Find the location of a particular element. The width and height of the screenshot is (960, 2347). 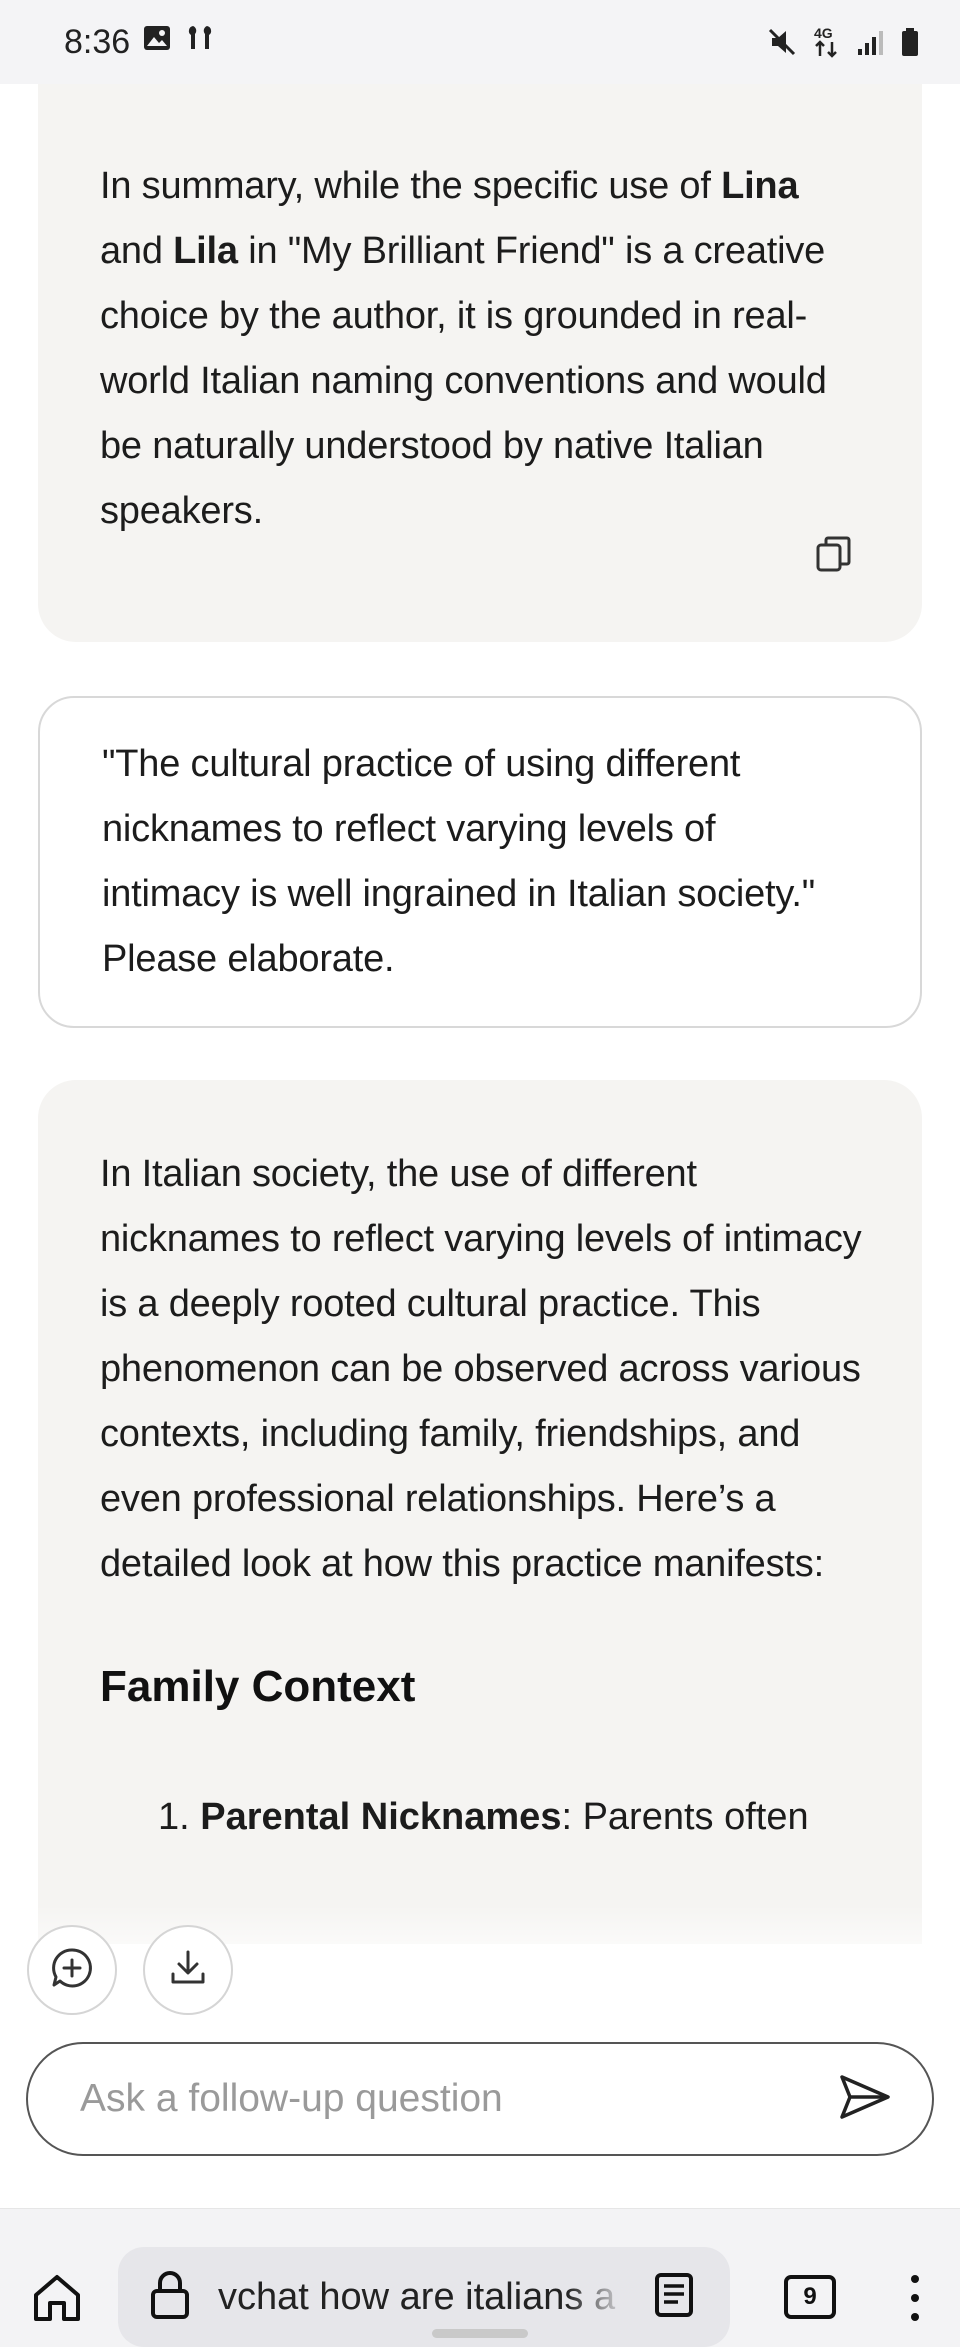

new-chat-button is located at coordinates (72, 1970).